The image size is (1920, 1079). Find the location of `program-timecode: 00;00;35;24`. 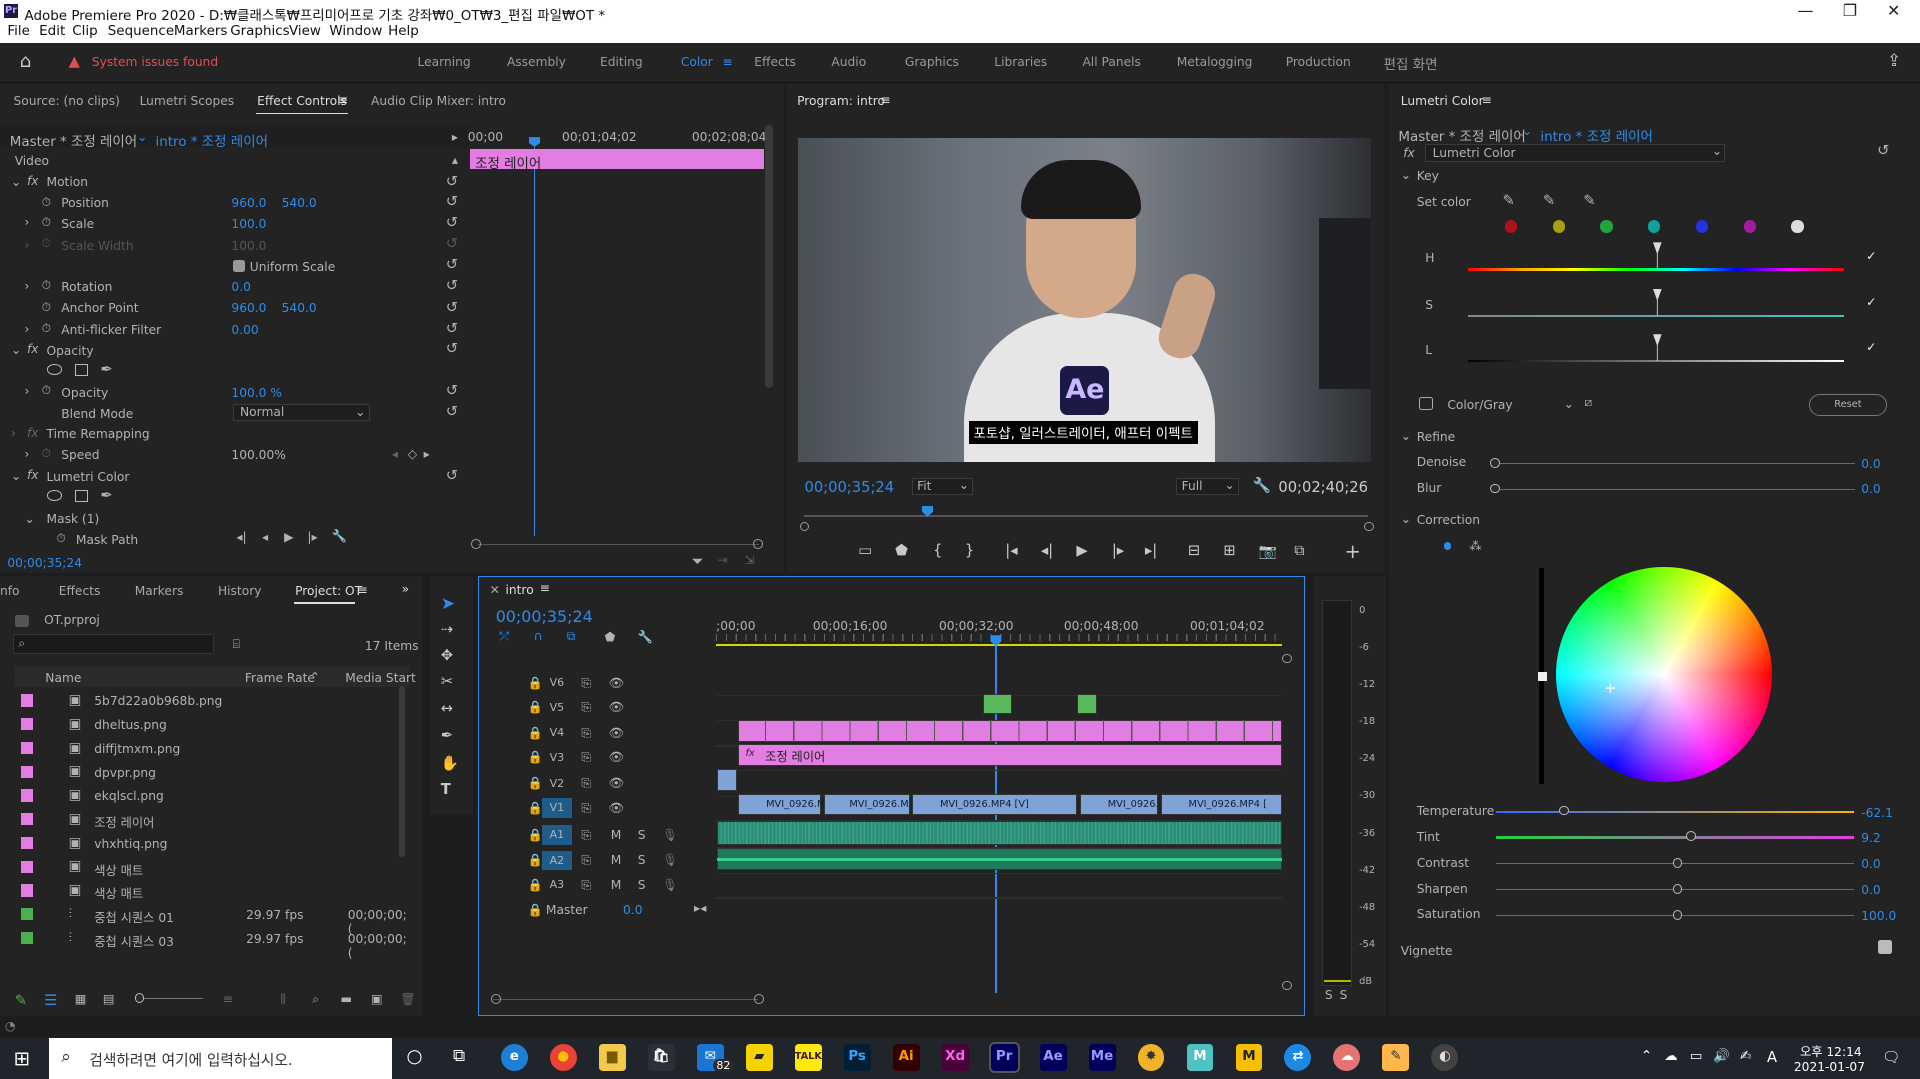

program-timecode: 00;00;35;24 is located at coordinates (849, 487).